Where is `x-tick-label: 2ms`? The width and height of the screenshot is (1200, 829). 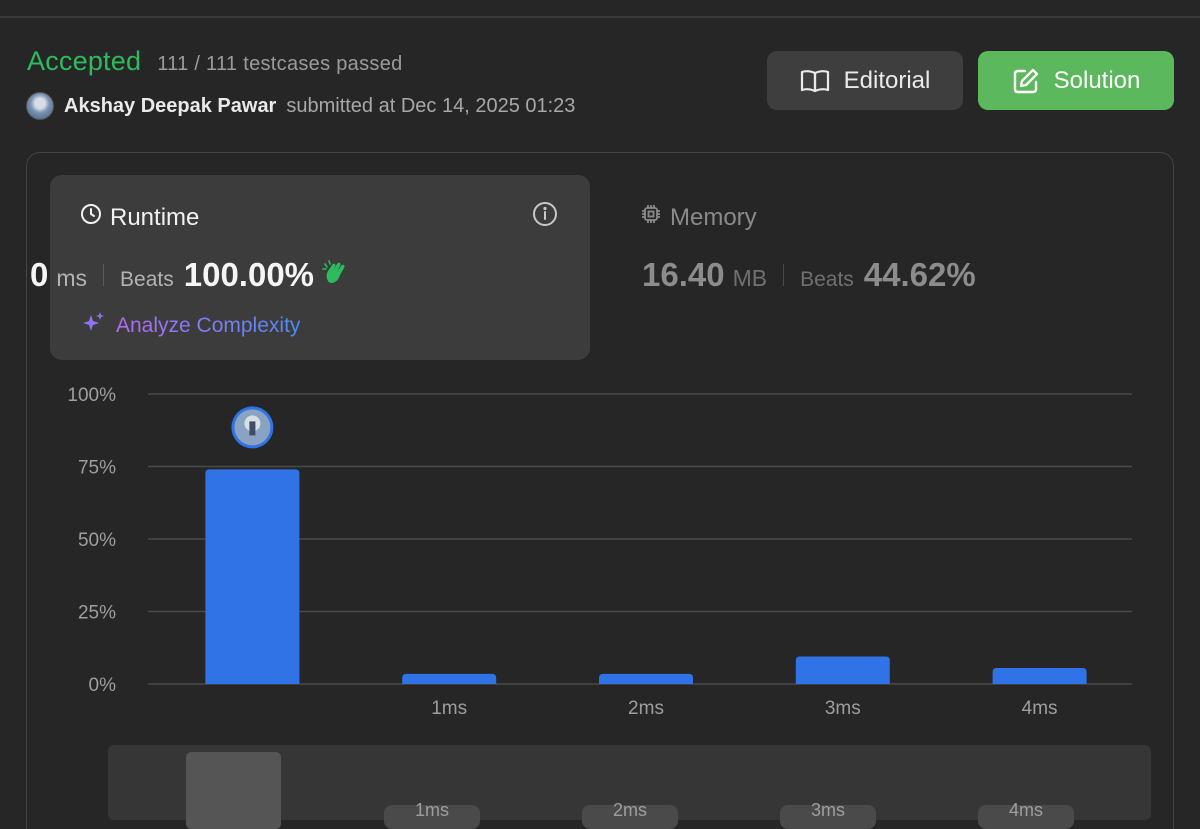
x-tick-label: 2ms is located at coordinates (646, 706).